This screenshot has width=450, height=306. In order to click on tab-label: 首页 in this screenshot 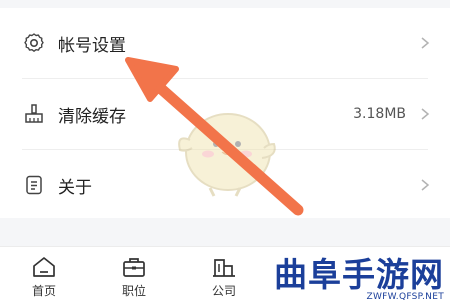, I will do `click(43, 291)`.